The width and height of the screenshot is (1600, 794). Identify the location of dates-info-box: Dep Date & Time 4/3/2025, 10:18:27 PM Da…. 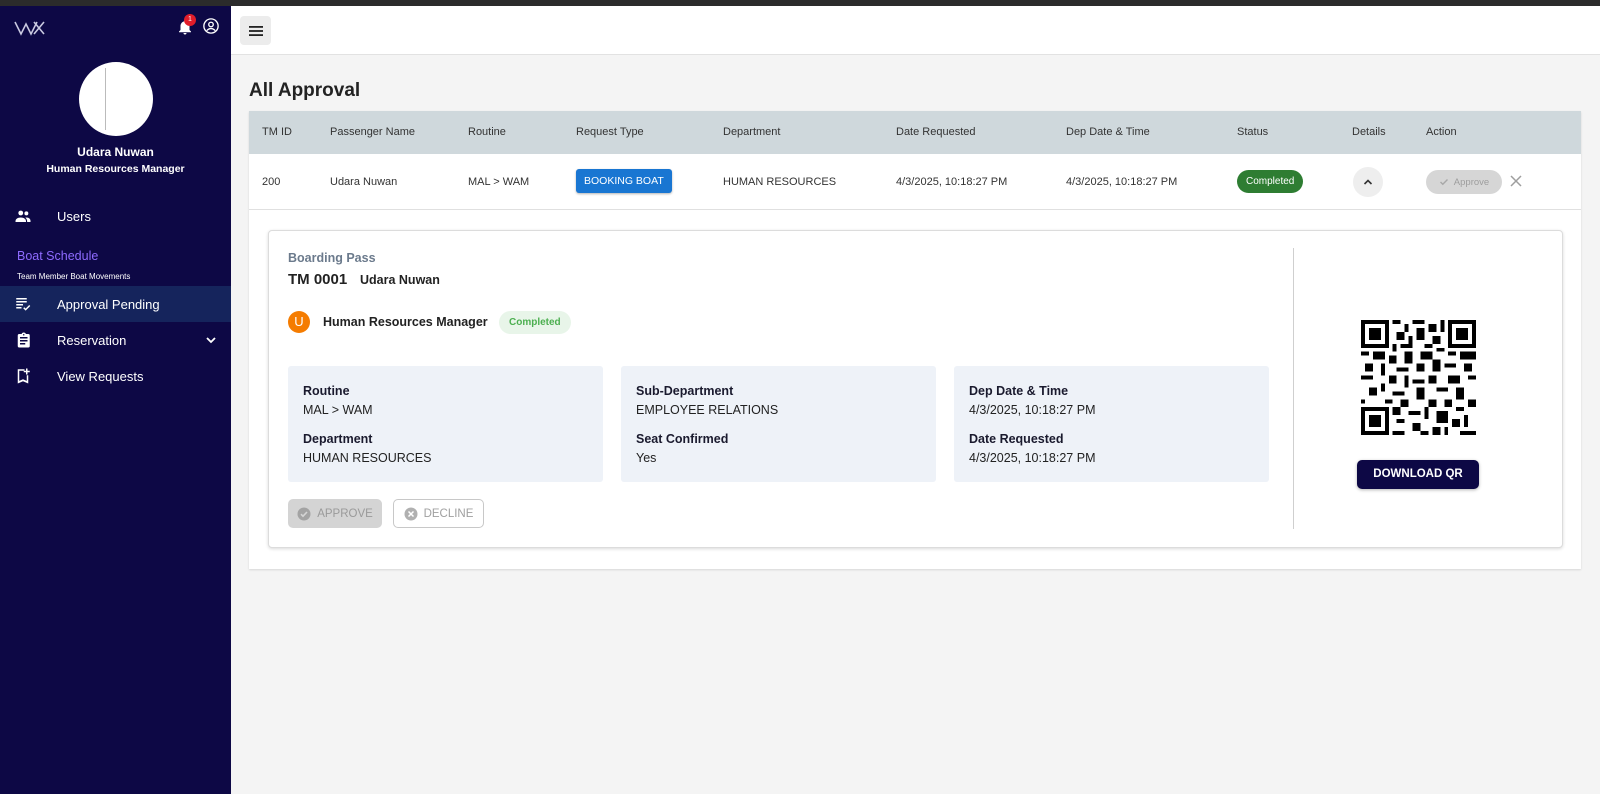
(1111, 424).